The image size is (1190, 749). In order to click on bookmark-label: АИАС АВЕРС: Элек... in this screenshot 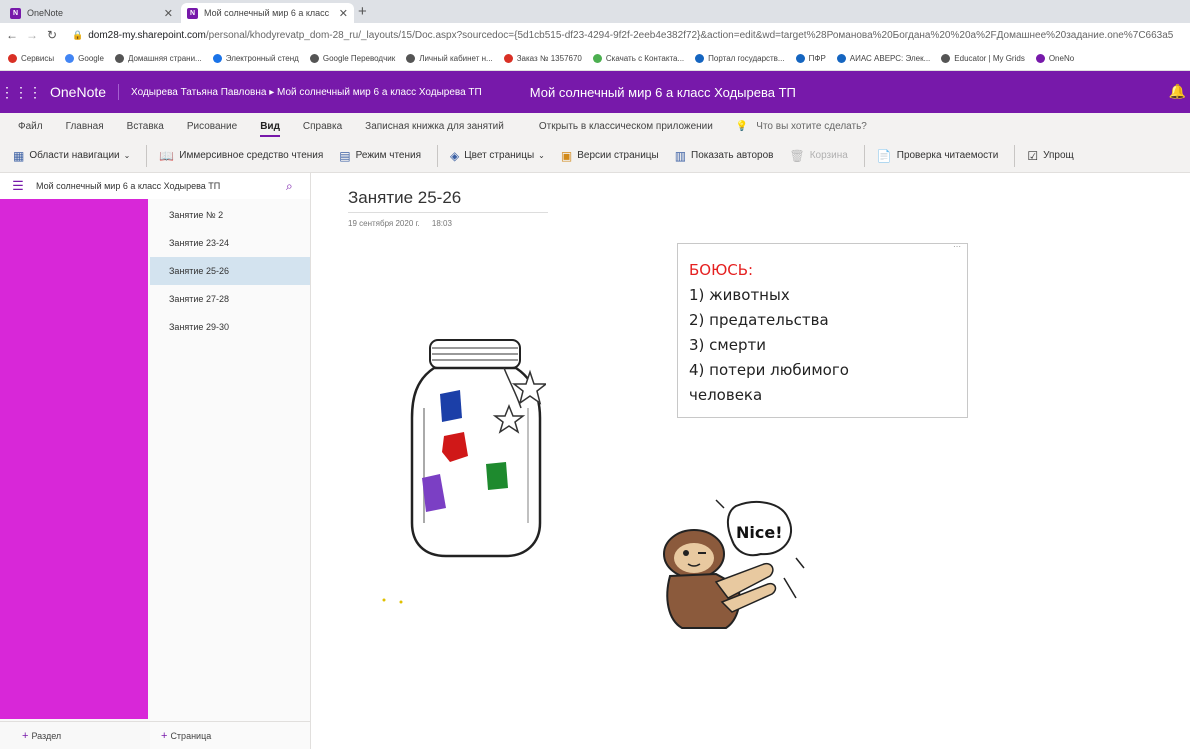, I will do `click(890, 58)`.